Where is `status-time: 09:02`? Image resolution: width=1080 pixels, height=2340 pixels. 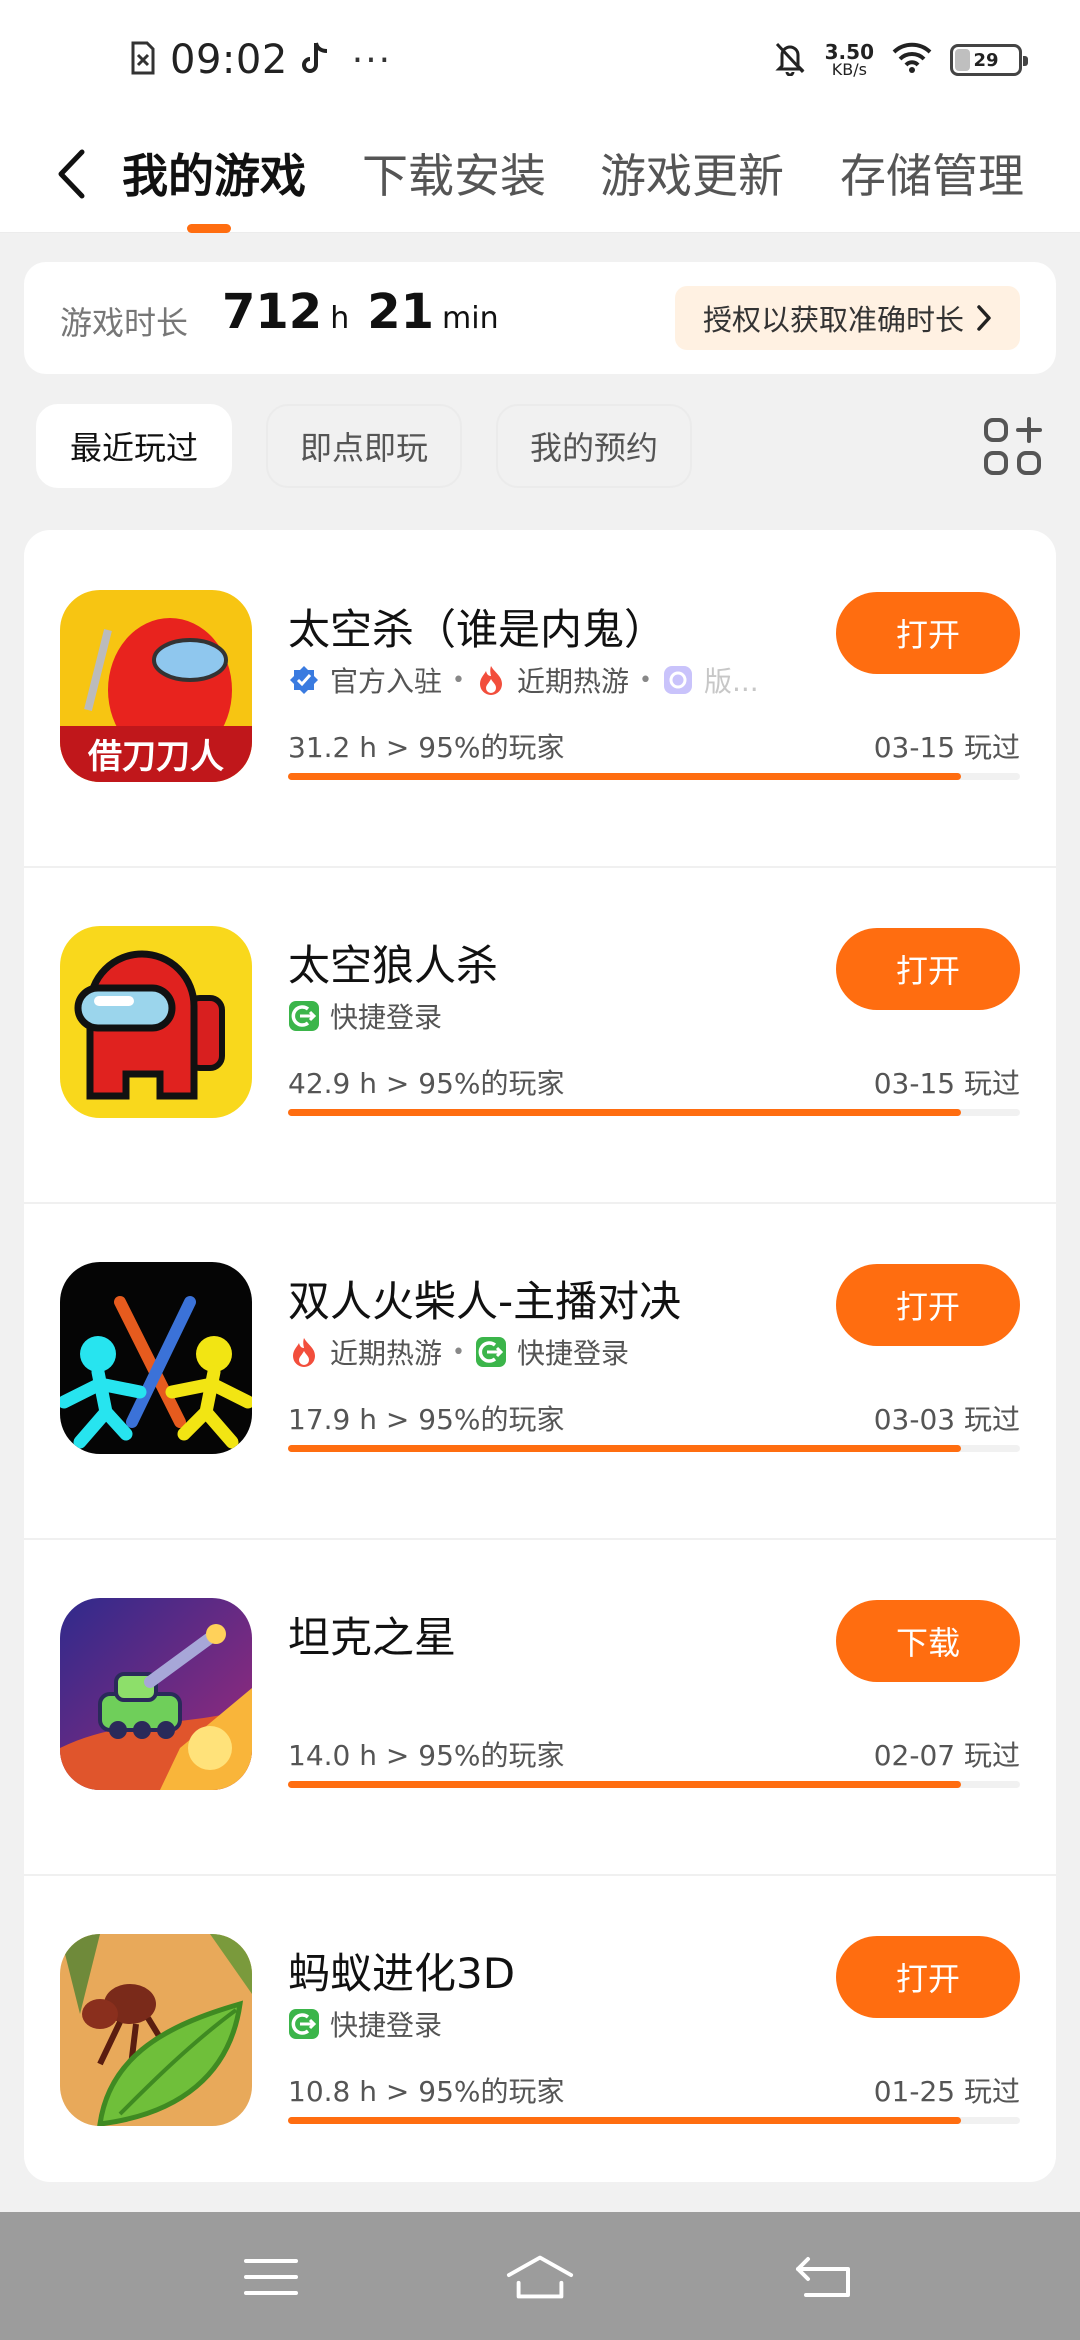 status-time: 09:02 is located at coordinates (229, 60).